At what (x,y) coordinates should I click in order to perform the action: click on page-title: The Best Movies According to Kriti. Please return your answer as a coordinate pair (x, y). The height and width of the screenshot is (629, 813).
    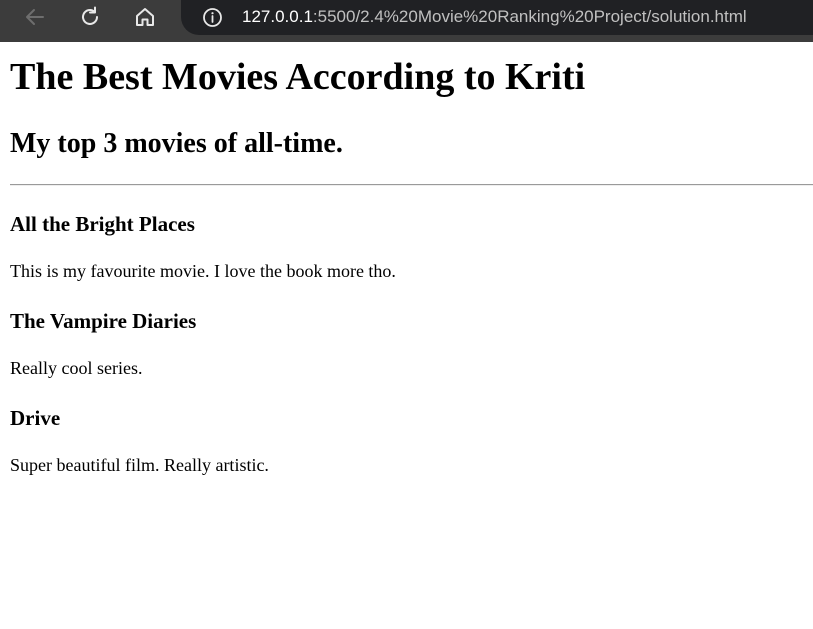
    Looking at the image, I should click on (298, 77).